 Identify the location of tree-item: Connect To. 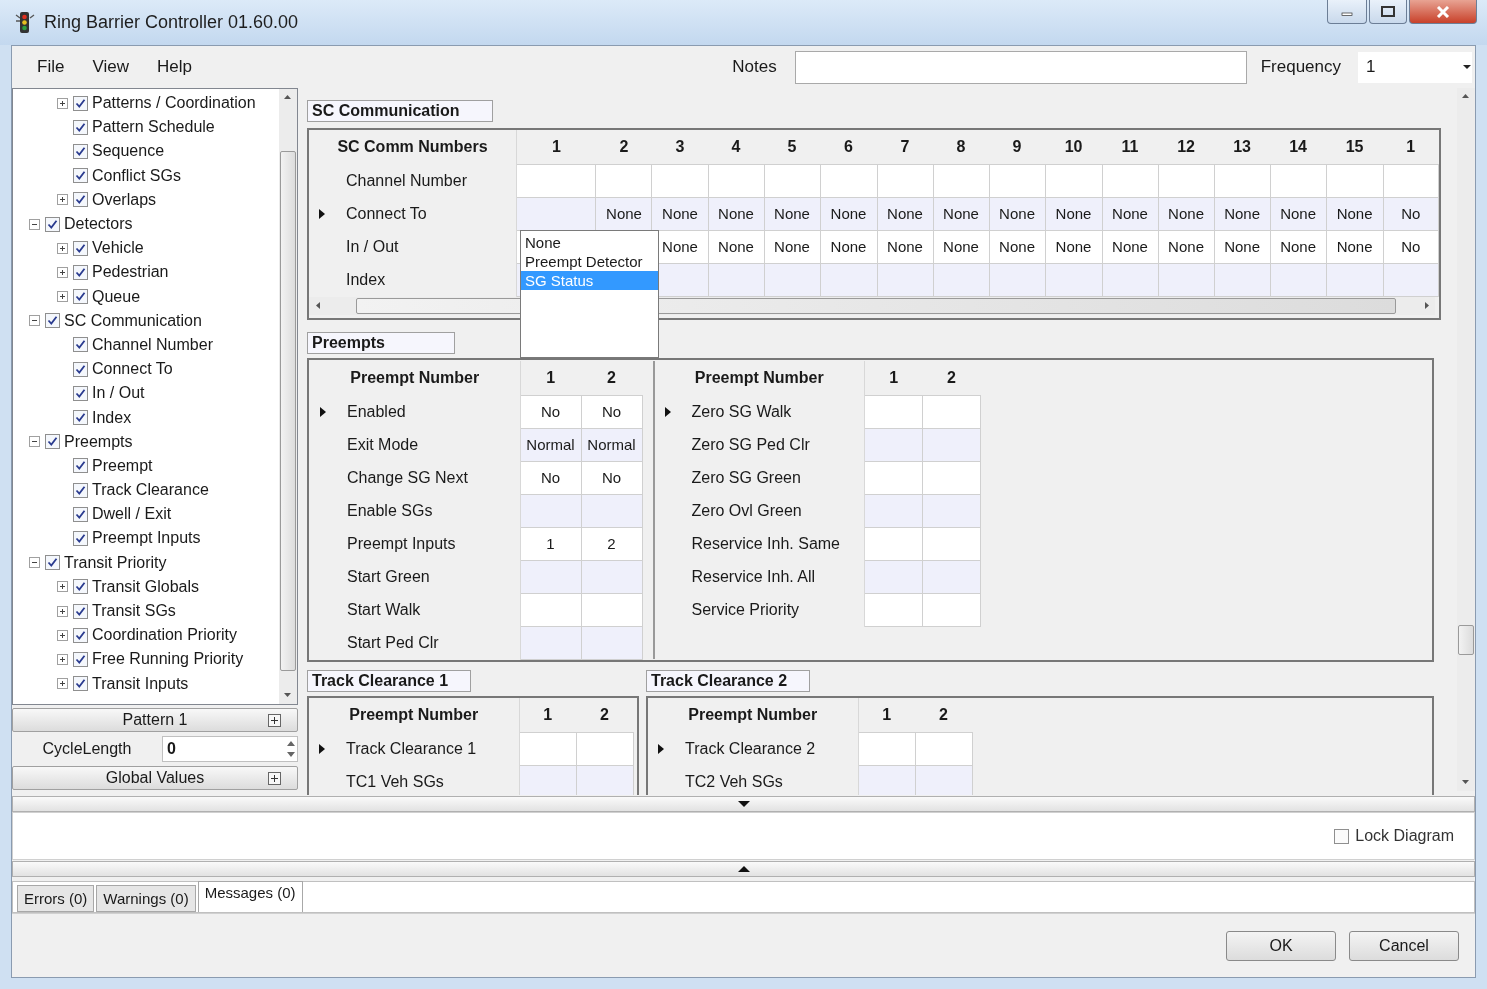
(132, 369).